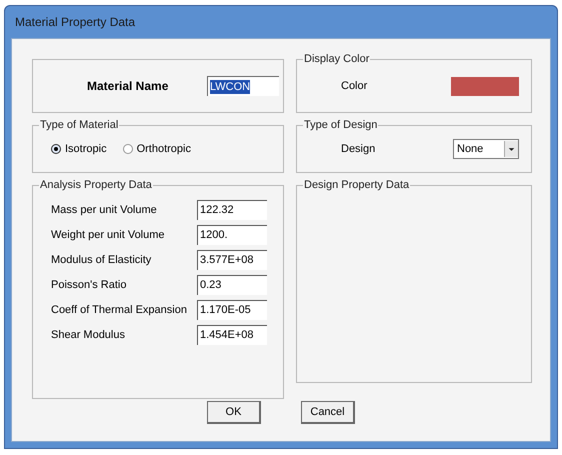  What do you see at coordinates (96, 185) in the screenshot?
I see `group-title: Analysis Property Data` at bounding box center [96, 185].